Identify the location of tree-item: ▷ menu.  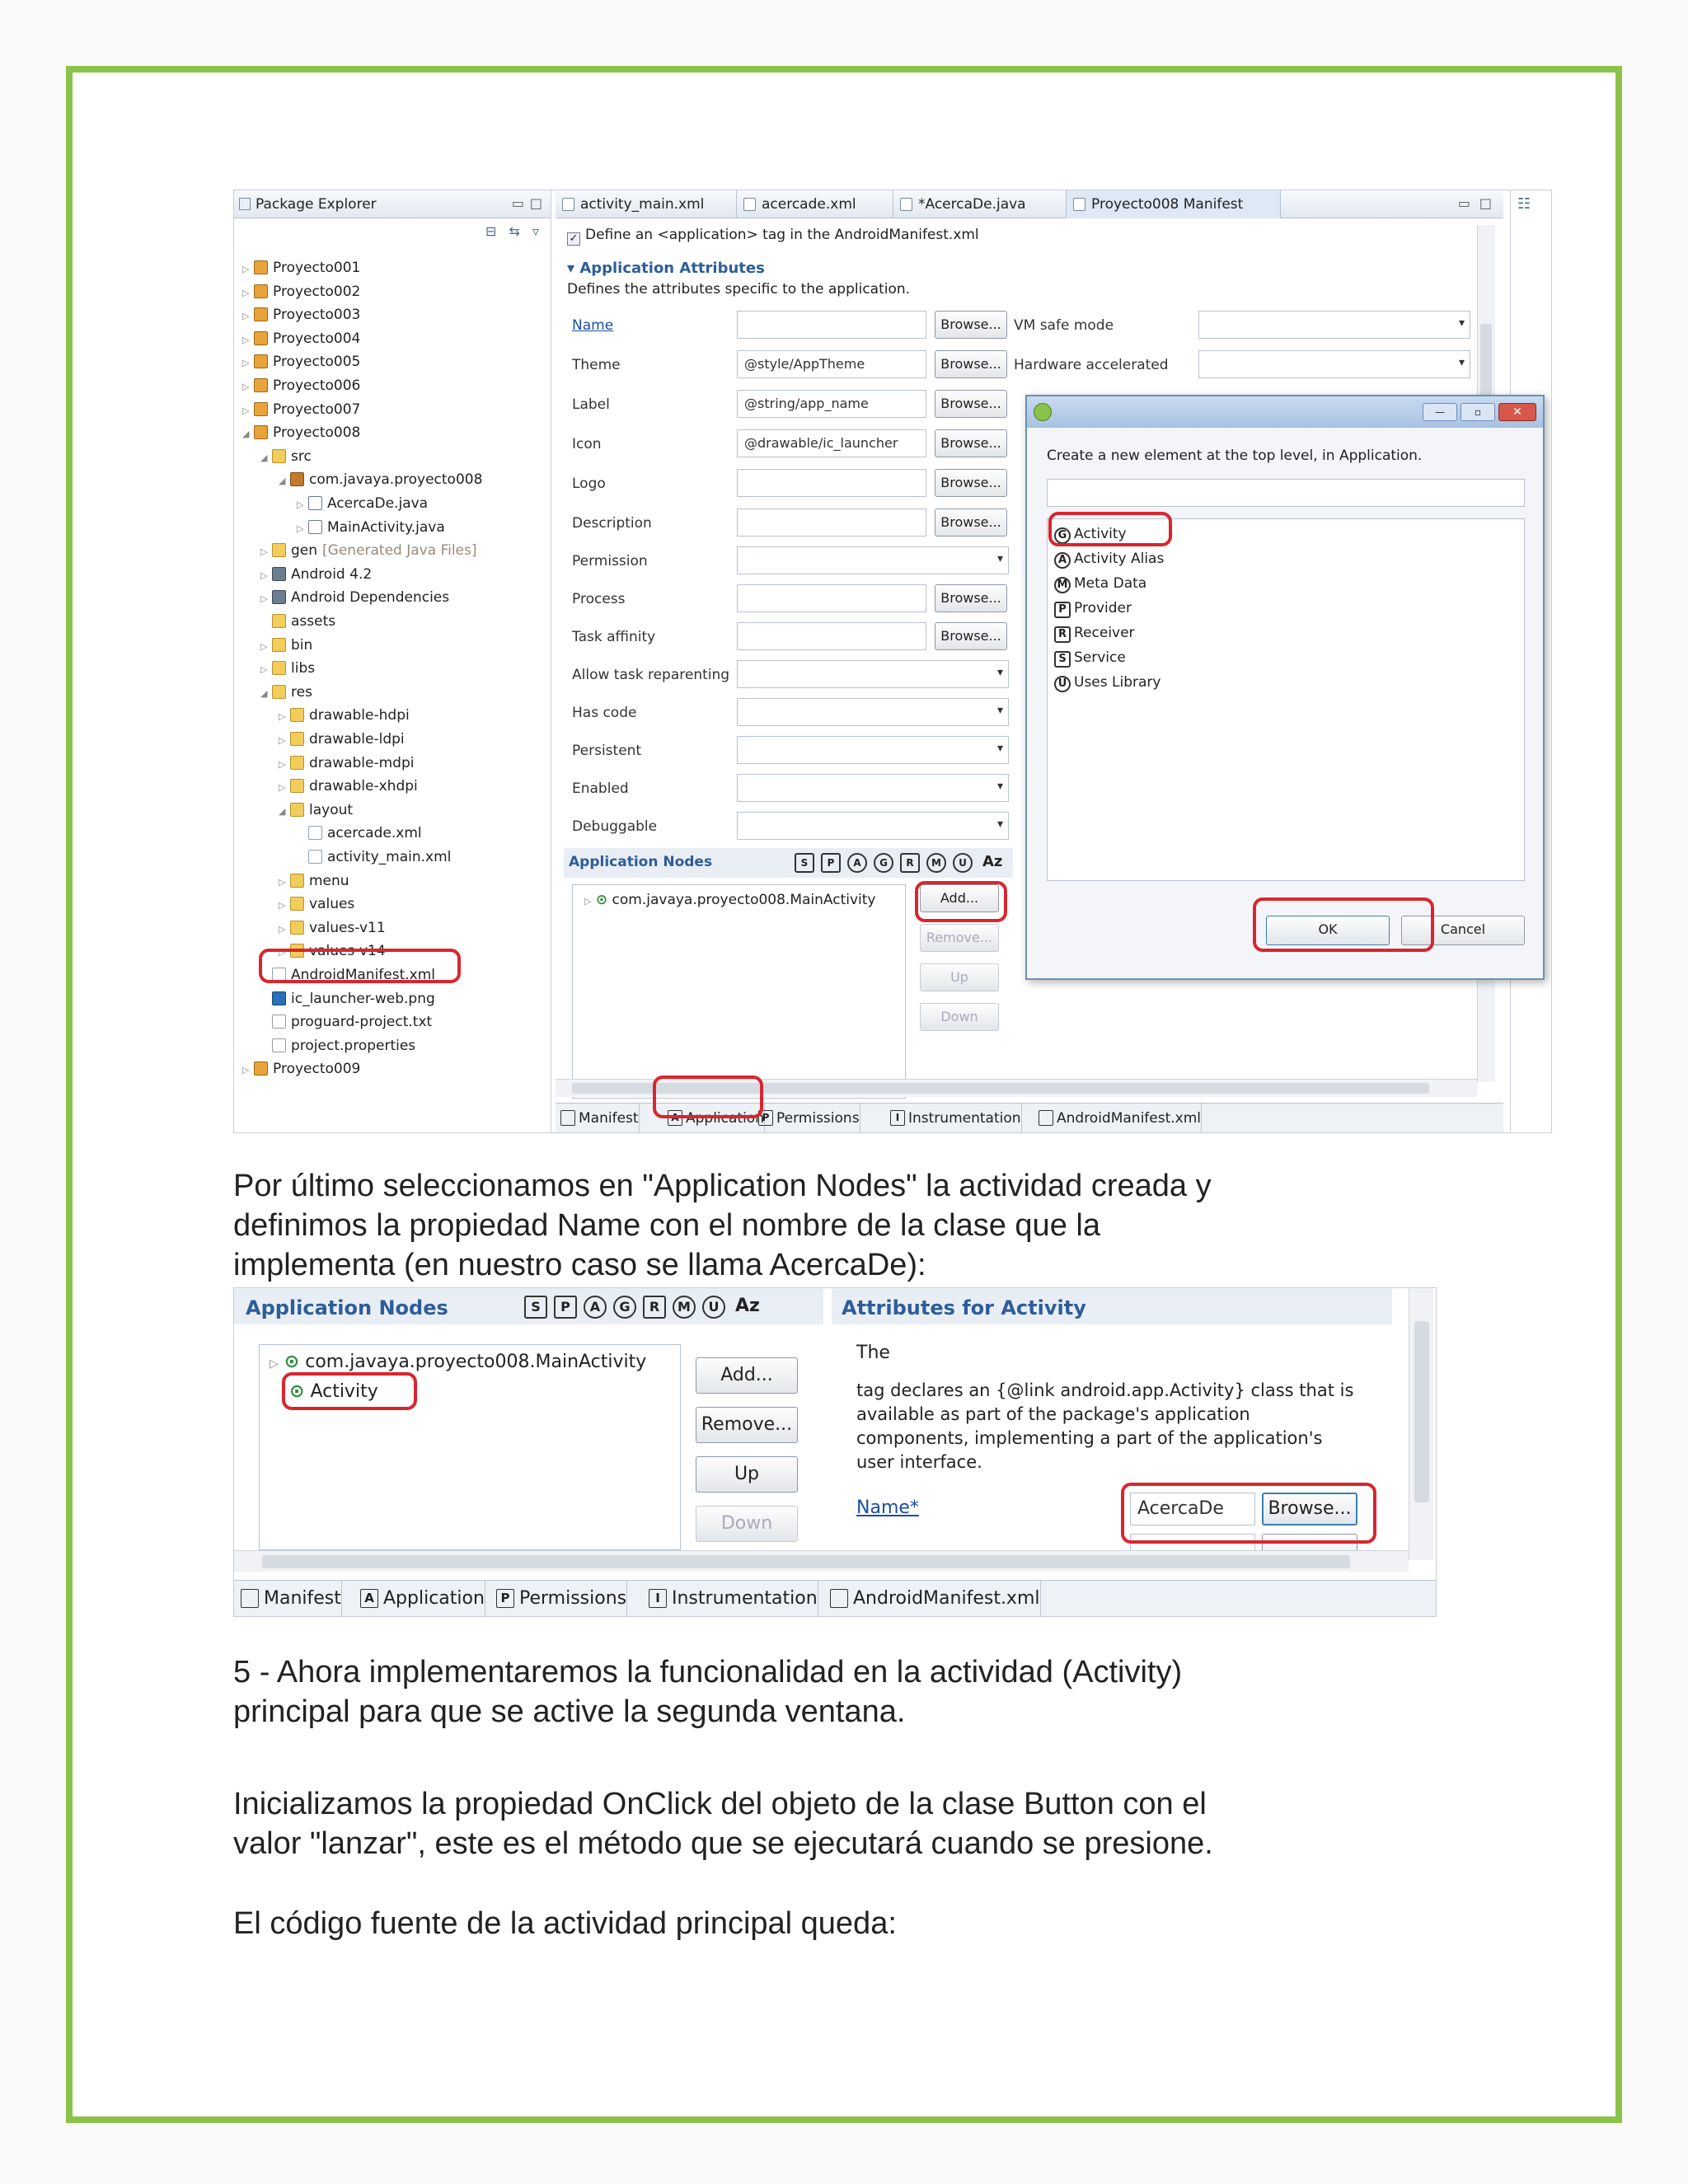
(314, 881).